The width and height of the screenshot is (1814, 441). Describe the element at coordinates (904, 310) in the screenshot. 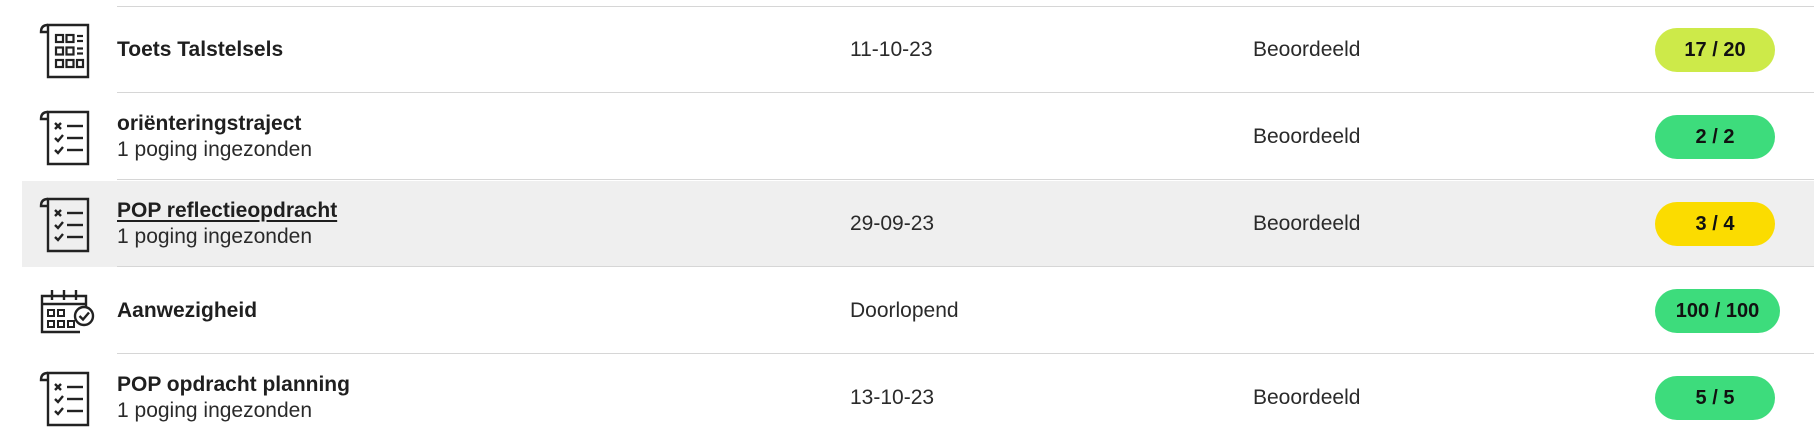

I see `item-date: Doorlopend` at that location.